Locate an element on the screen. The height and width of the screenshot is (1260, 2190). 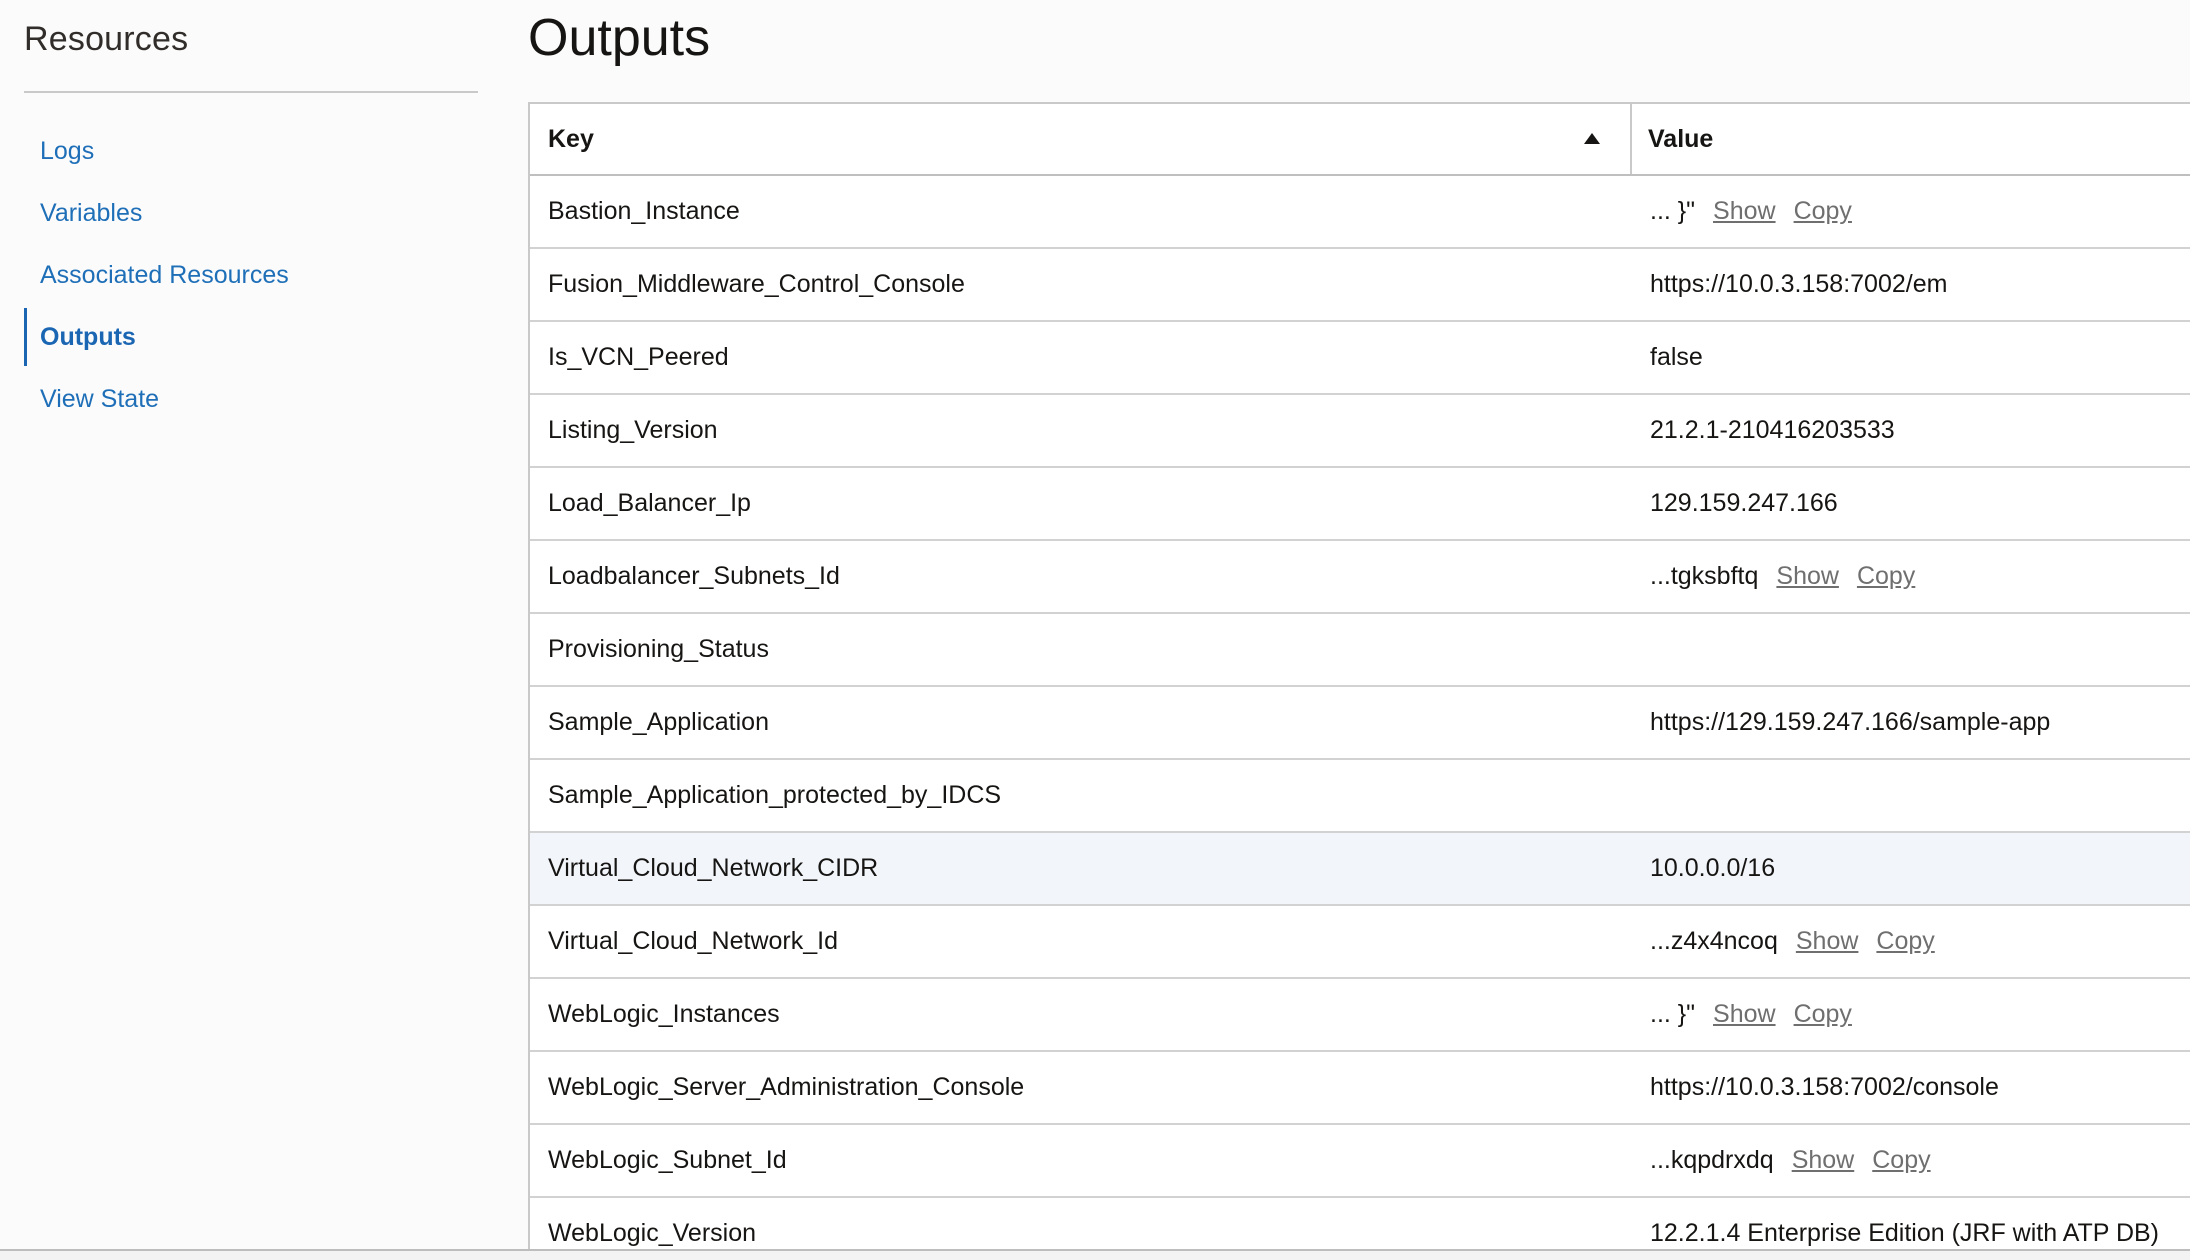
output-value: https://10.0.3.158:7002/em is located at coordinates (1799, 284).